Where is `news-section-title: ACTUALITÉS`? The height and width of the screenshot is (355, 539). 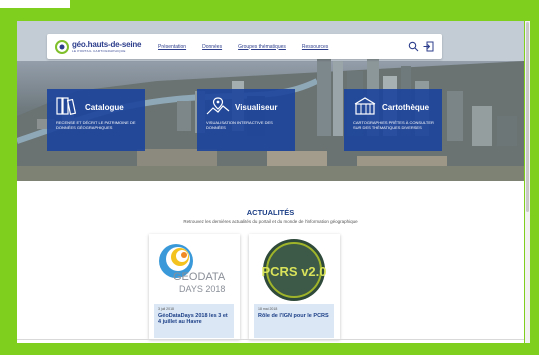 news-section-title: ACTUALITÉS is located at coordinates (270, 212).